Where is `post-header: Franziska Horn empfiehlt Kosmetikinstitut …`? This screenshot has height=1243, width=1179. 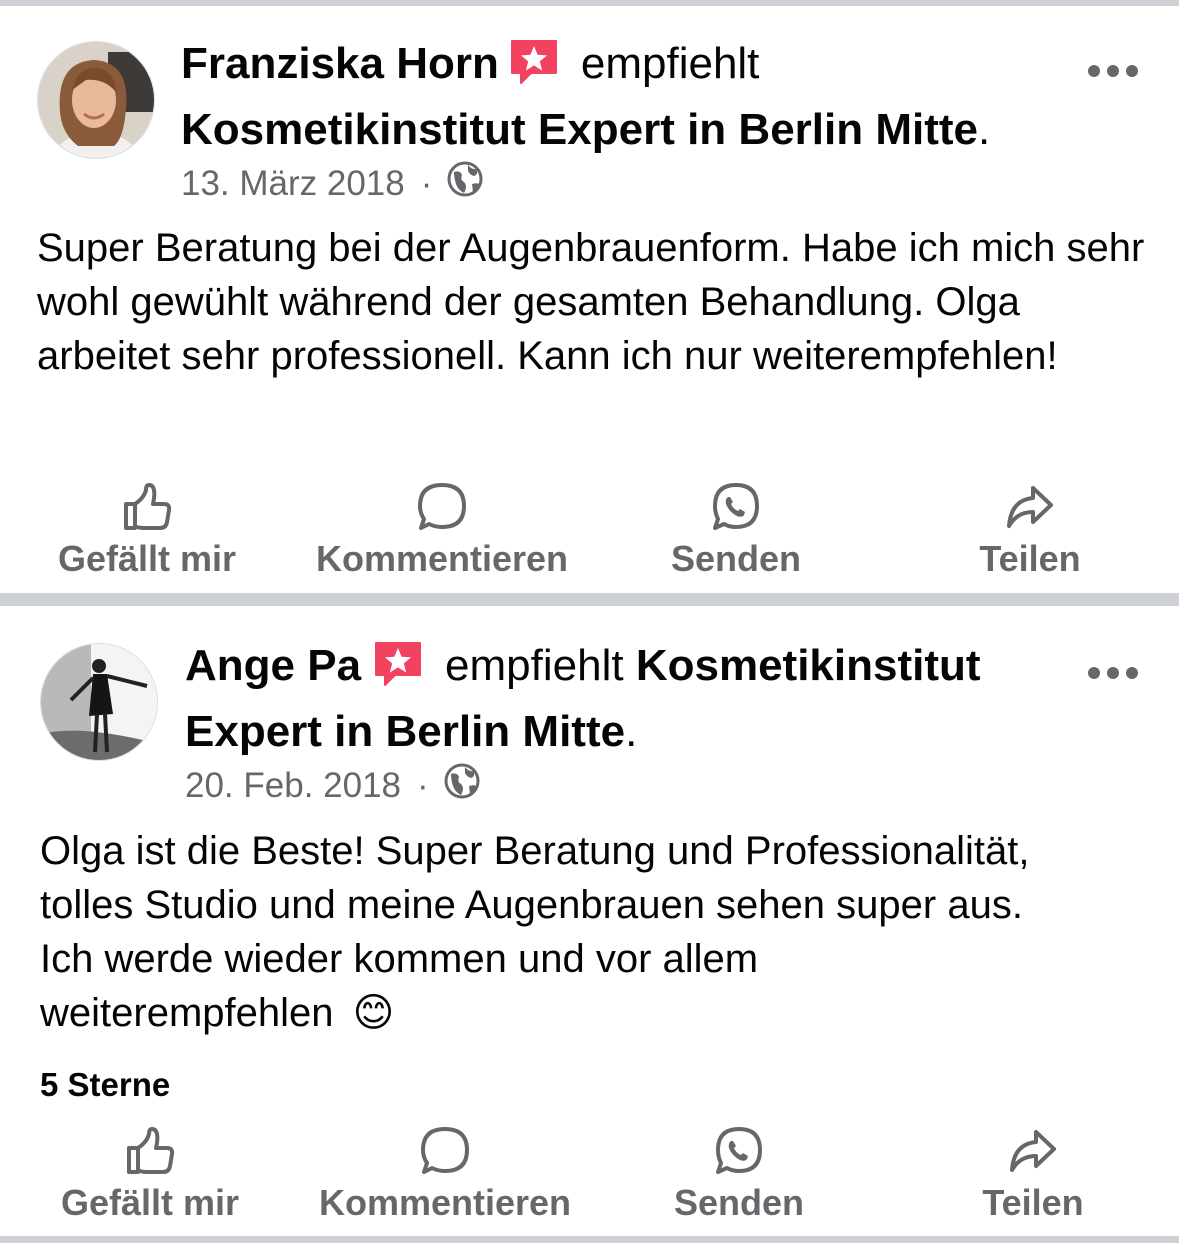 post-header: Franziska Horn empfiehlt Kosmetikinstitut … is located at coordinates (611, 97).